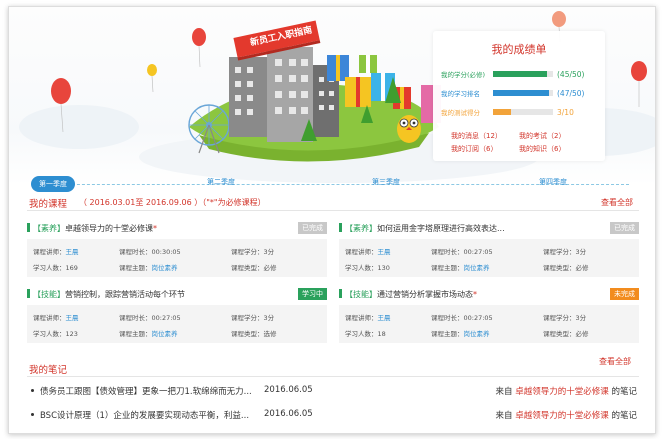 The height and width of the screenshot is (439, 664). Describe the element at coordinates (571, 93) in the screenshot. I see `score-row-value: (47/50)` at that location.